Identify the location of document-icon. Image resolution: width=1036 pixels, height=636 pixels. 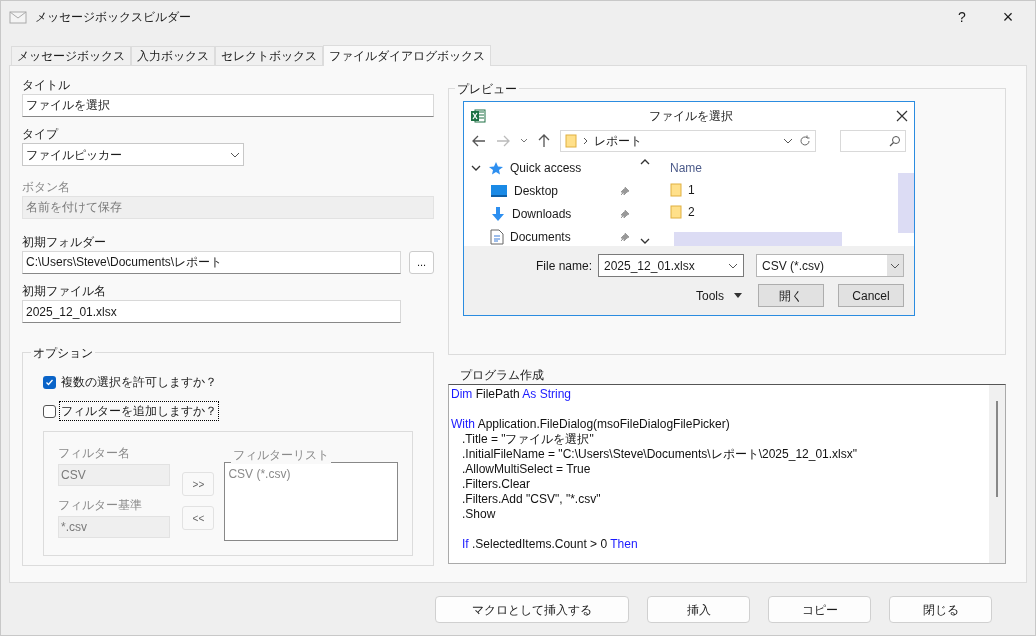
(497, 237).